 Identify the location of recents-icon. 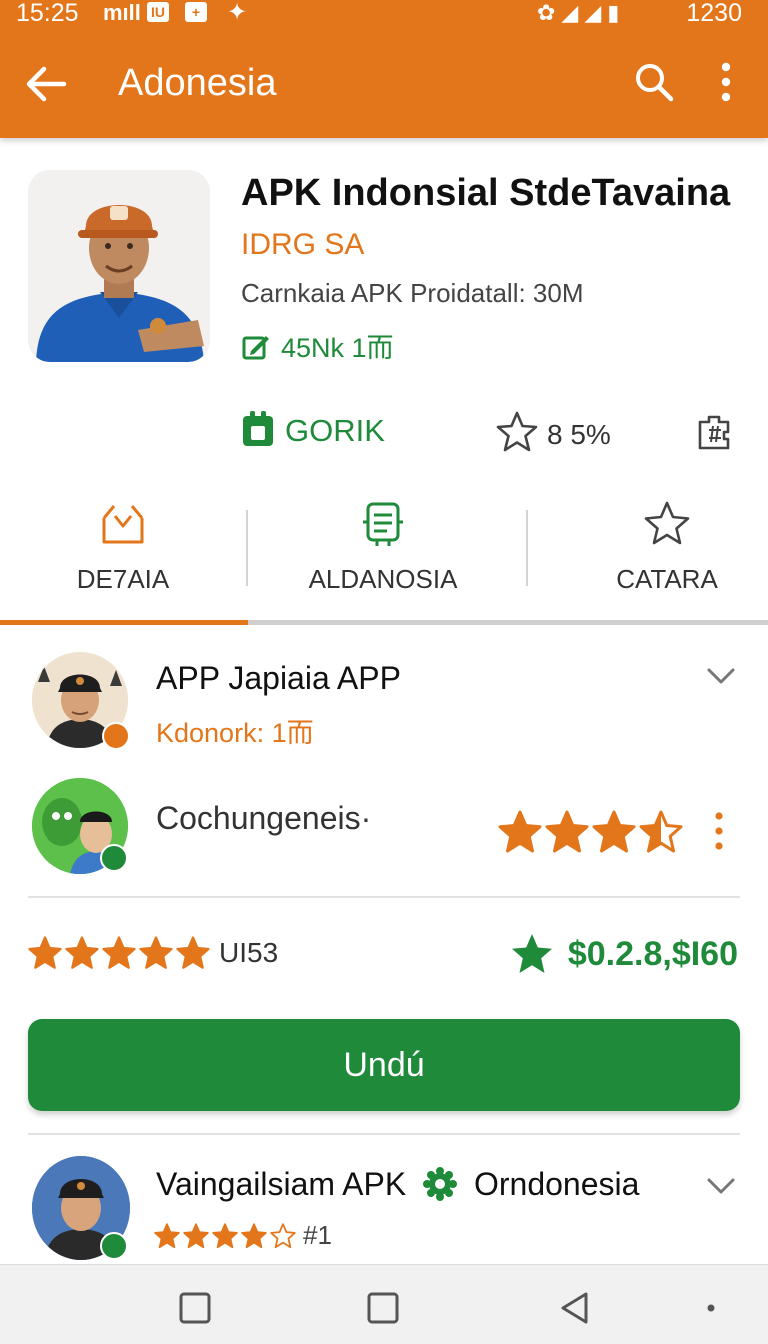
(195, 1308).